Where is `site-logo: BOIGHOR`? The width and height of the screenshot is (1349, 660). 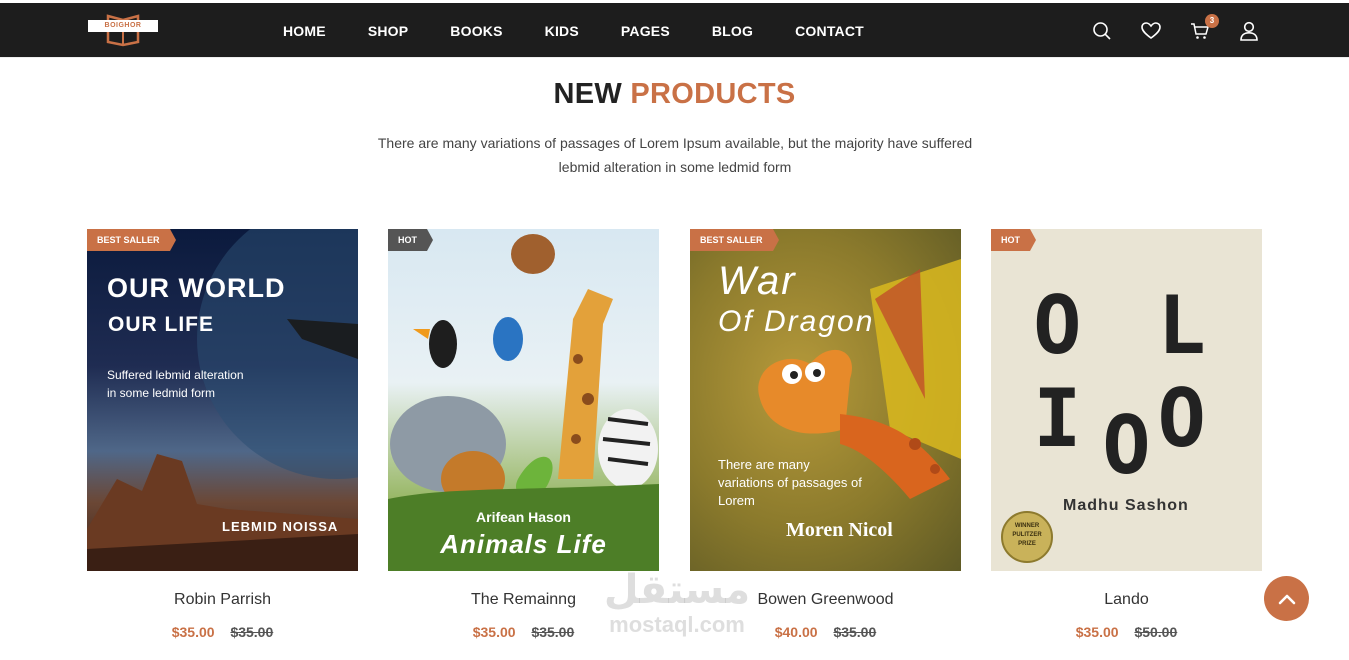
site-logo: BOIGHOR is located at coordinates (123, 30).